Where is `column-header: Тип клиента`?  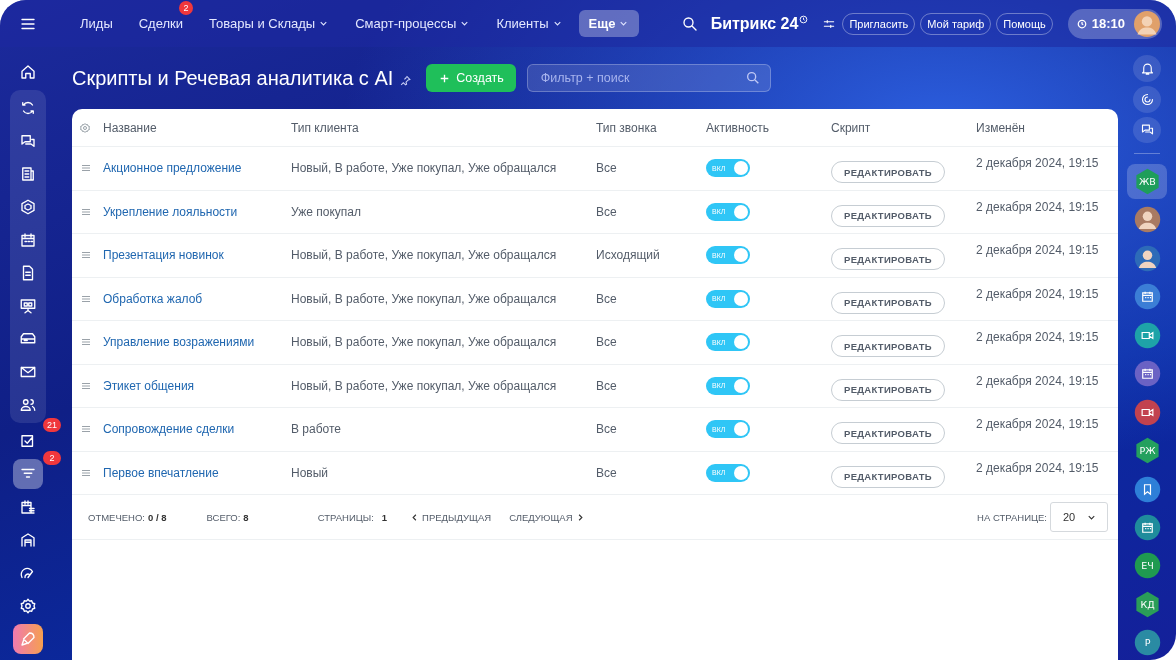 column-header: Тип клиента is located at coordinates (440, 127).